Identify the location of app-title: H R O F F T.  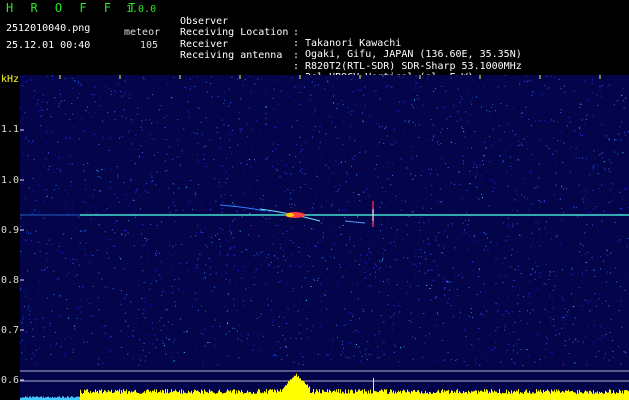
(73, 8).